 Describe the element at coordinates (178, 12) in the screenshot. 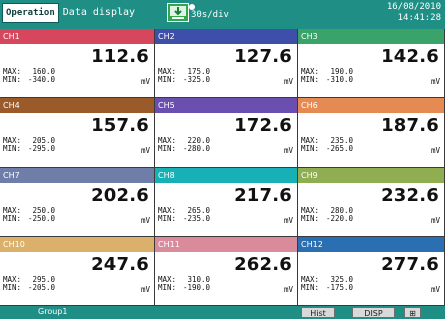

I see `record-status-icon` at that location.